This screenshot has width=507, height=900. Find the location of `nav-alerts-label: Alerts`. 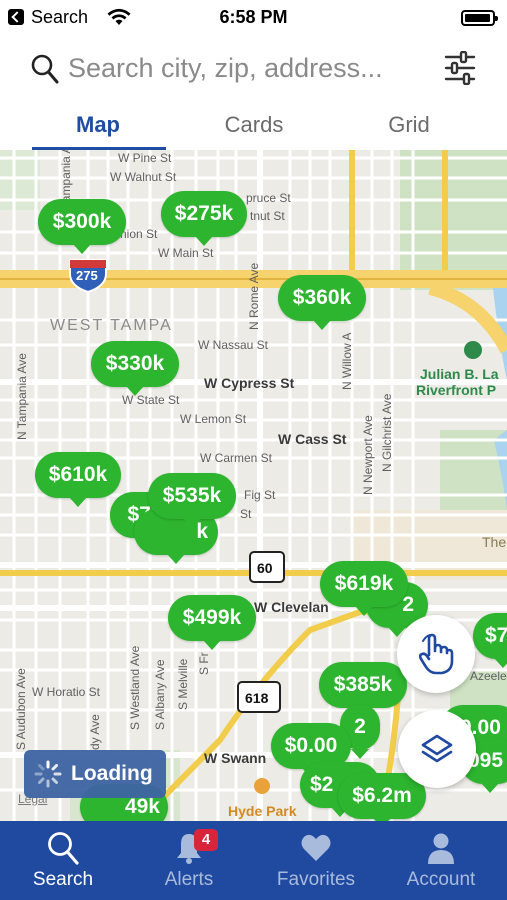

nav-alerts-label: Alerts is located at coordinates (189, 879).